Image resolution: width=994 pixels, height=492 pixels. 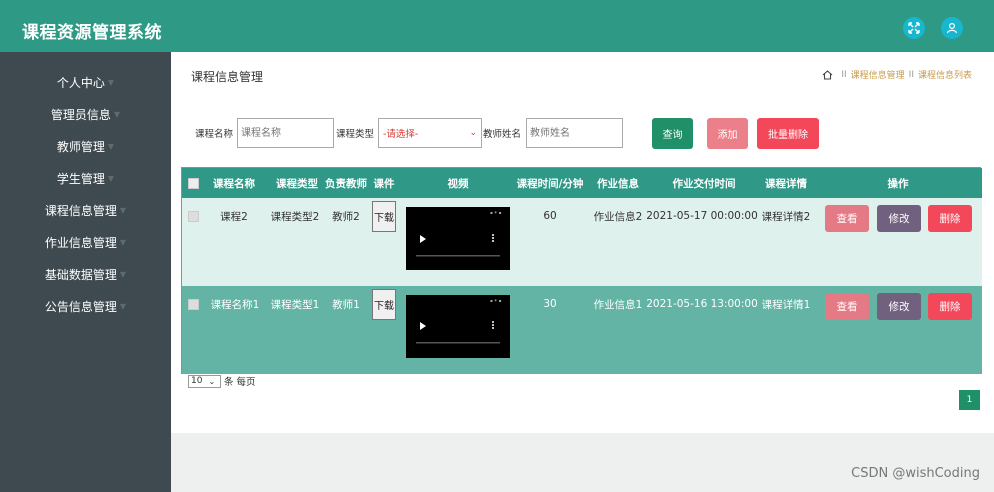 I want to click on page-title: 课程信息管理, so click(x=227, y=77).